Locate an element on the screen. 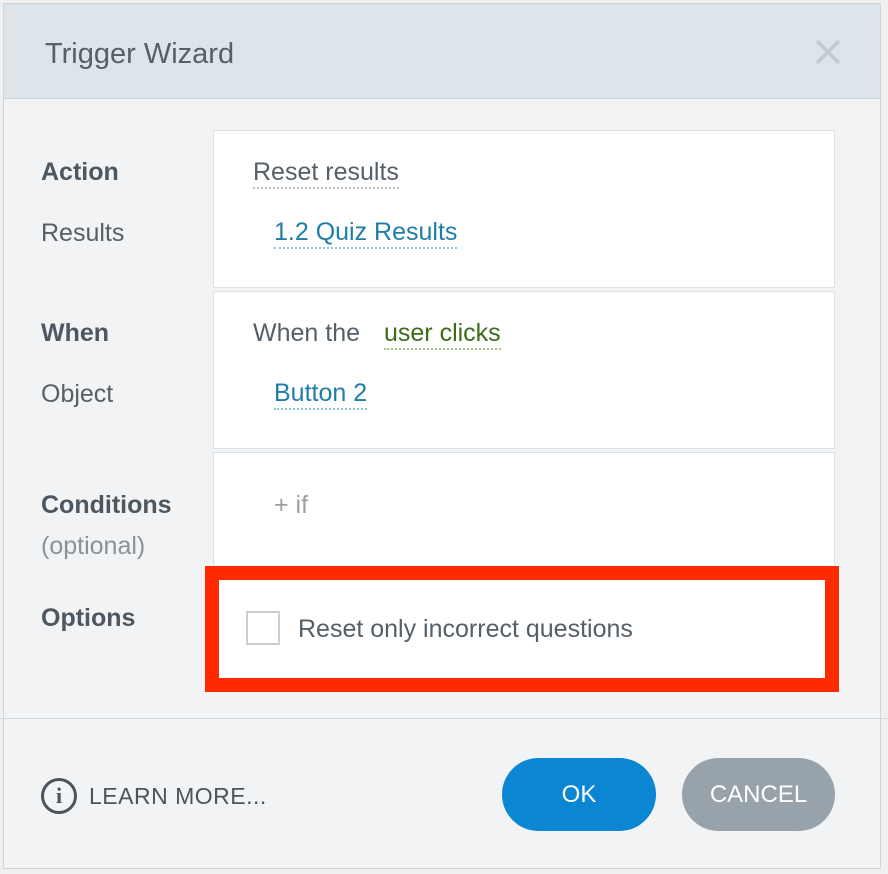  when-panel is located at coordinates (524, 370).